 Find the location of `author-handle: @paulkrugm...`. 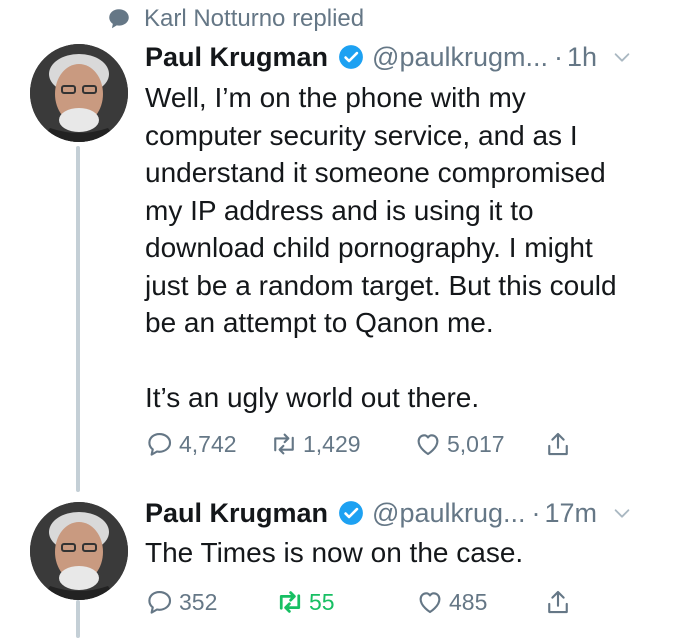

author-handle: @paulkrugm... is located at coordinates (460, 57).